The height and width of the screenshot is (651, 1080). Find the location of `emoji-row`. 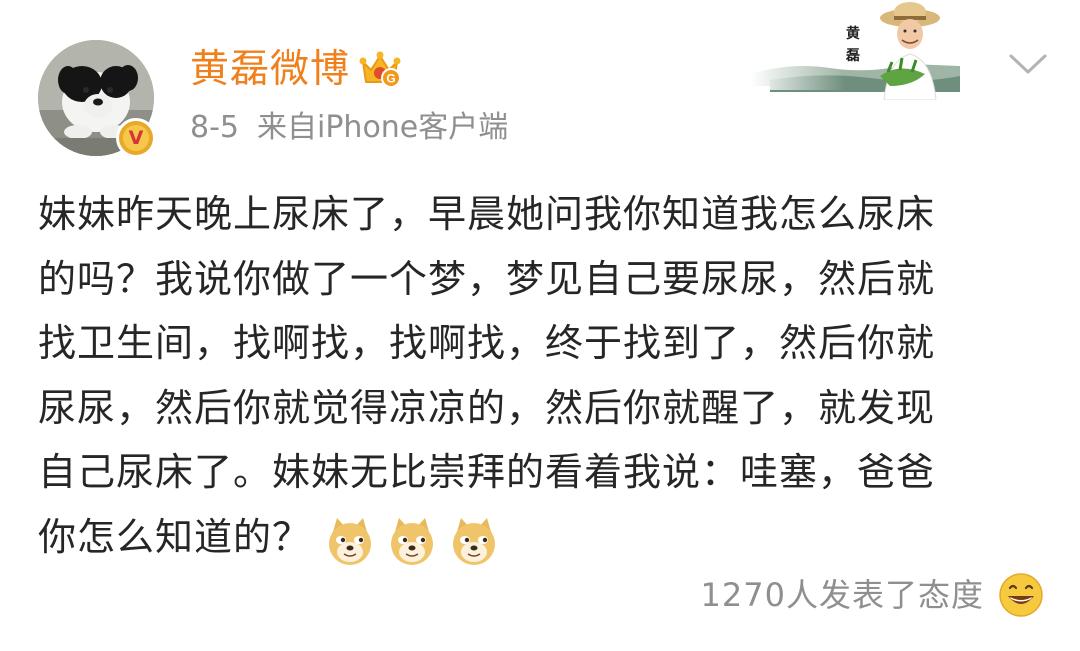

emoji-row is located at coordinates (418, 539).